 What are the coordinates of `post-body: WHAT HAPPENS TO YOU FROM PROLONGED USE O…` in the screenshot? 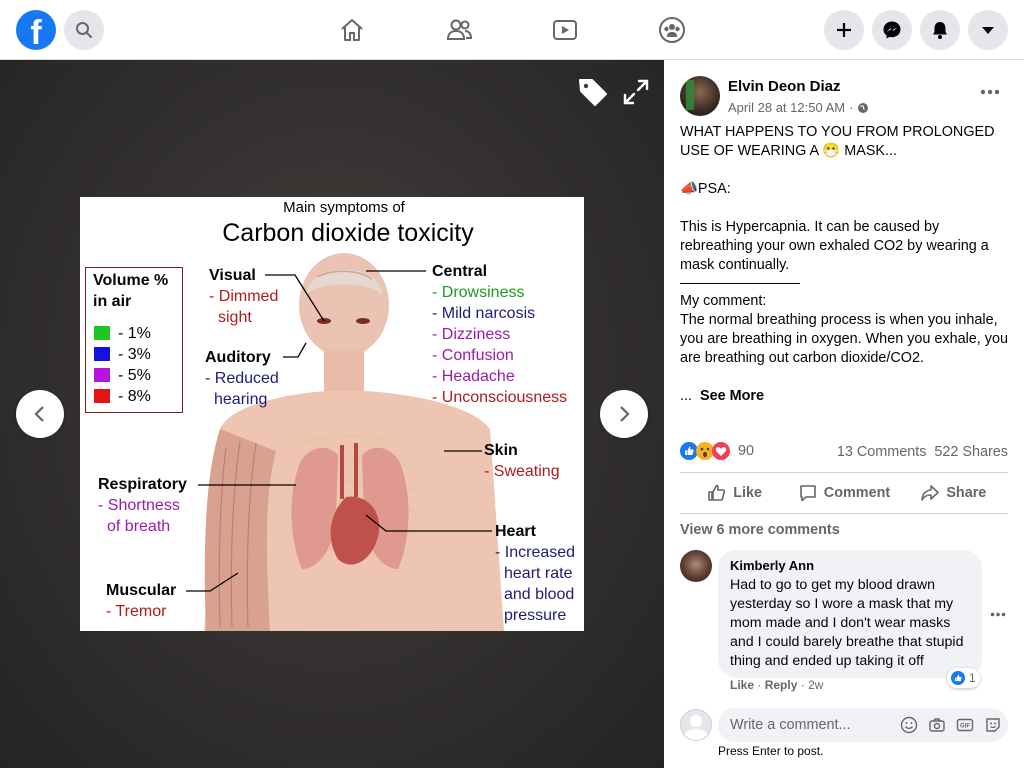 It's located at (847, 264).